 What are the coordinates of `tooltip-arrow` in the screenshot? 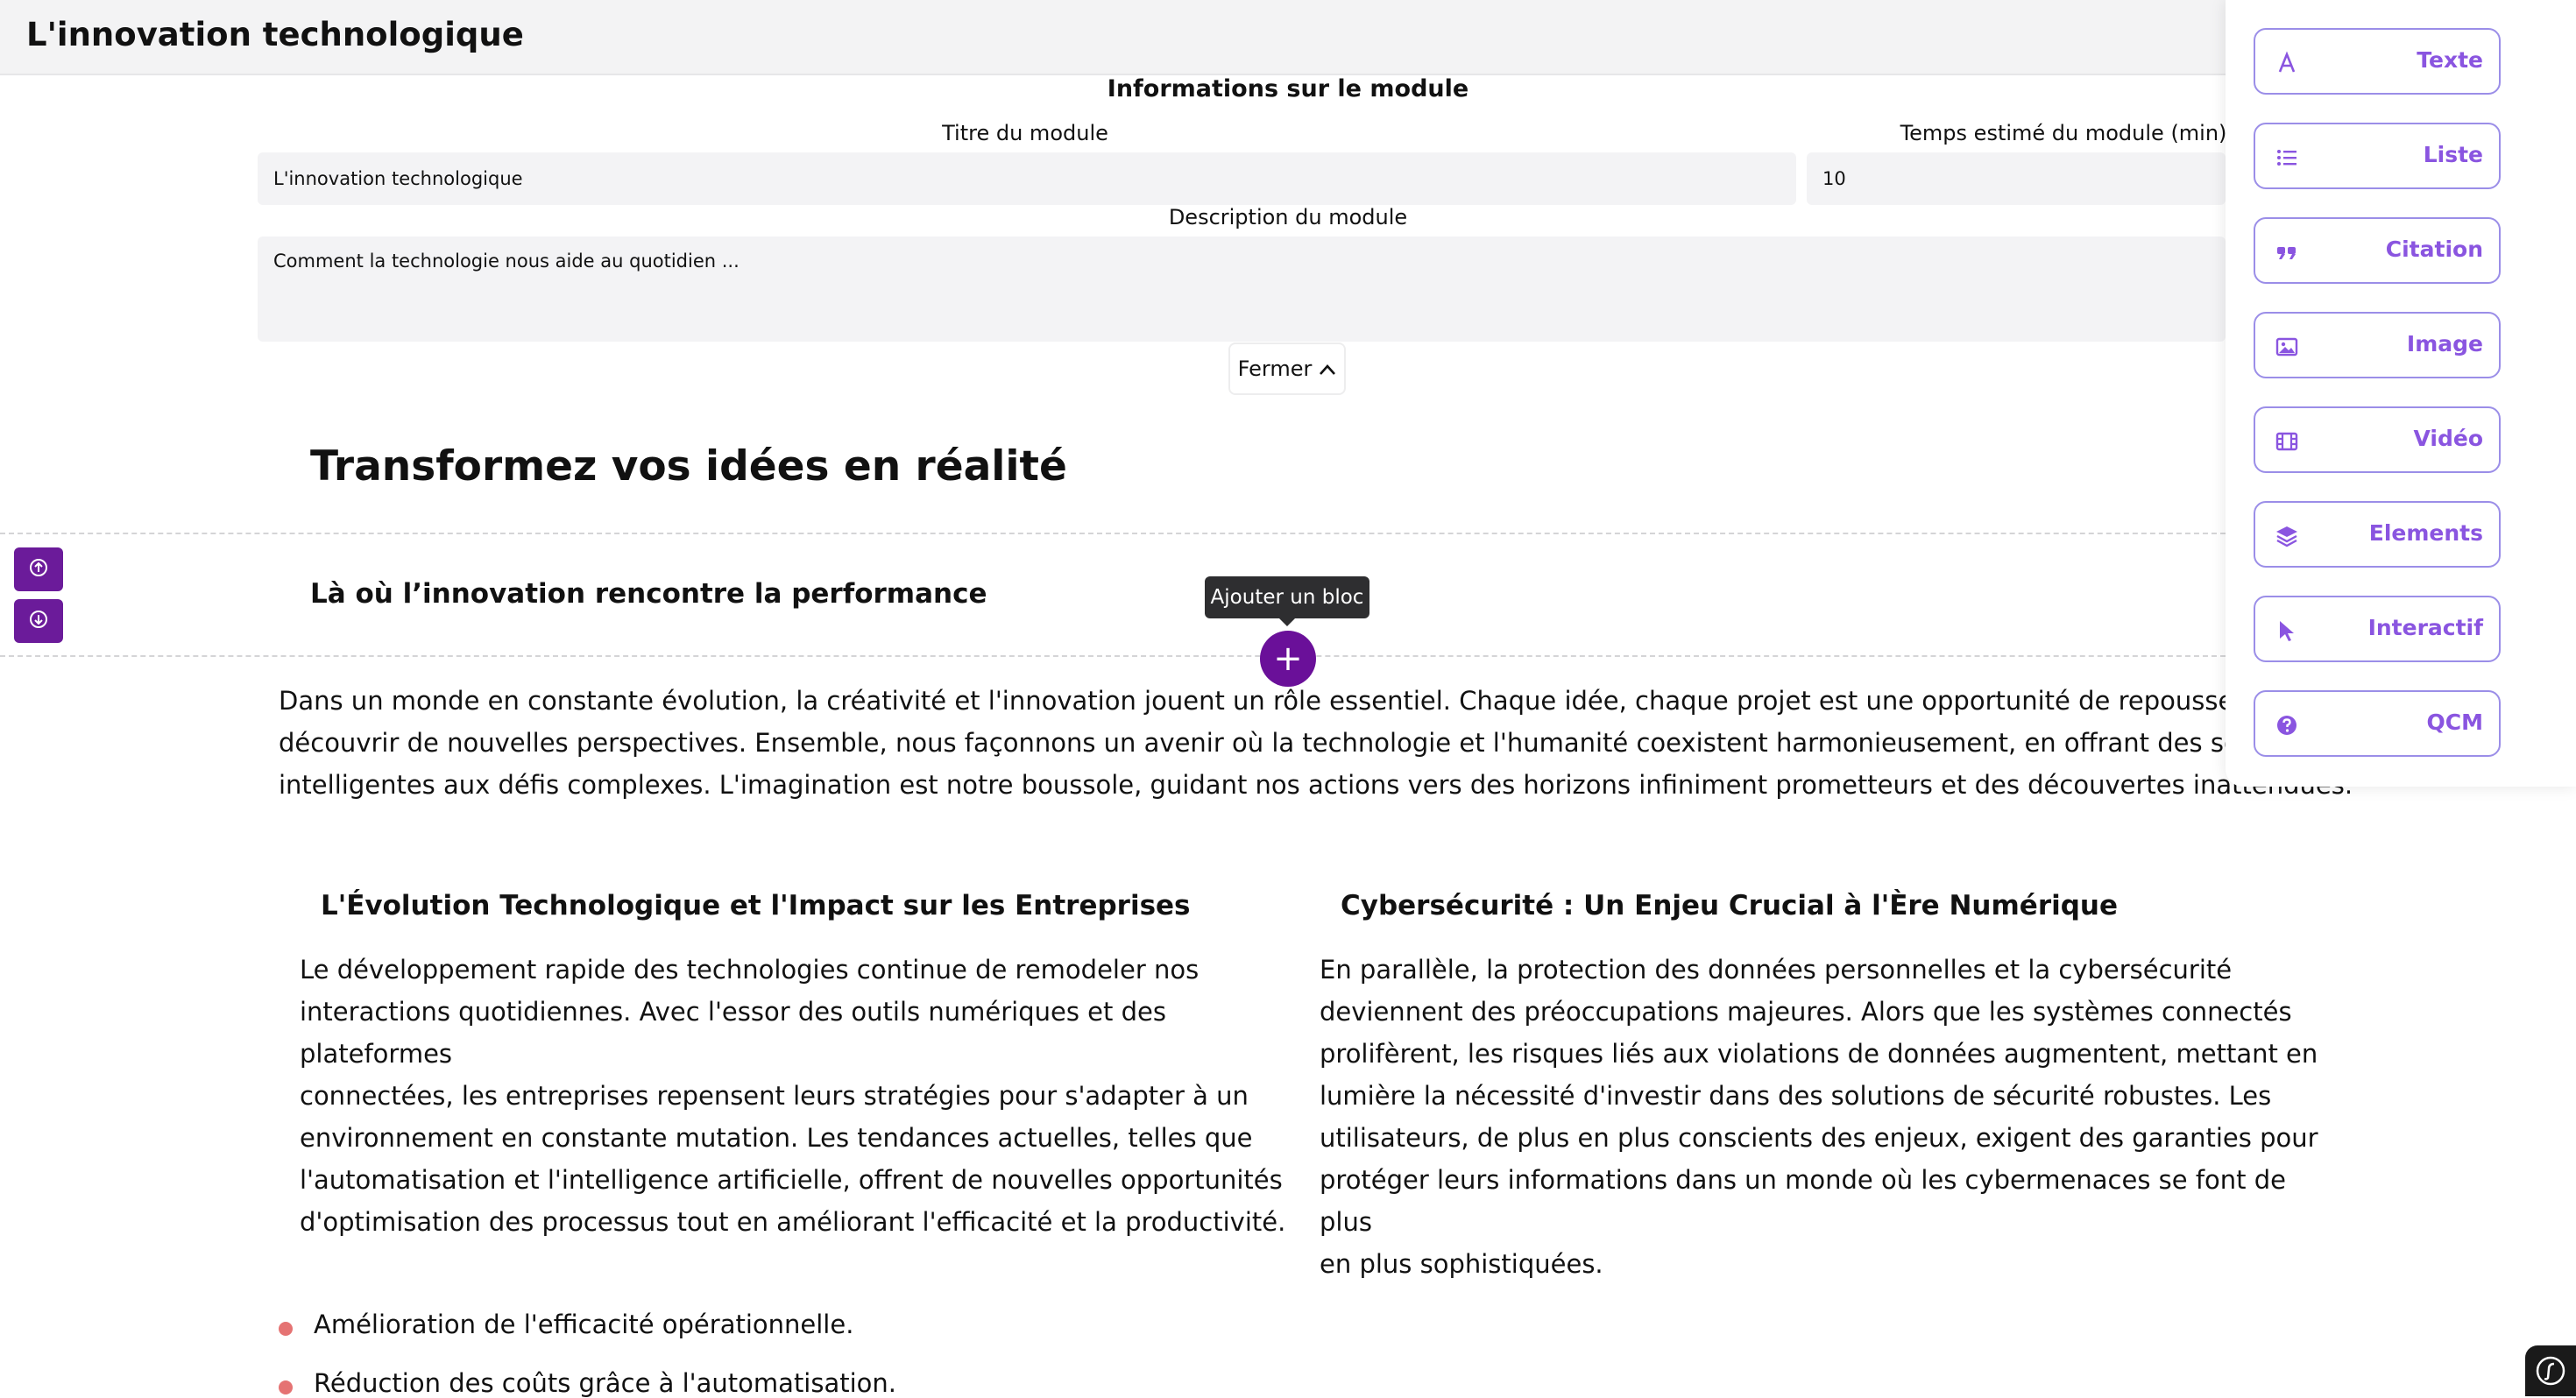 It's located at (1287, 622).